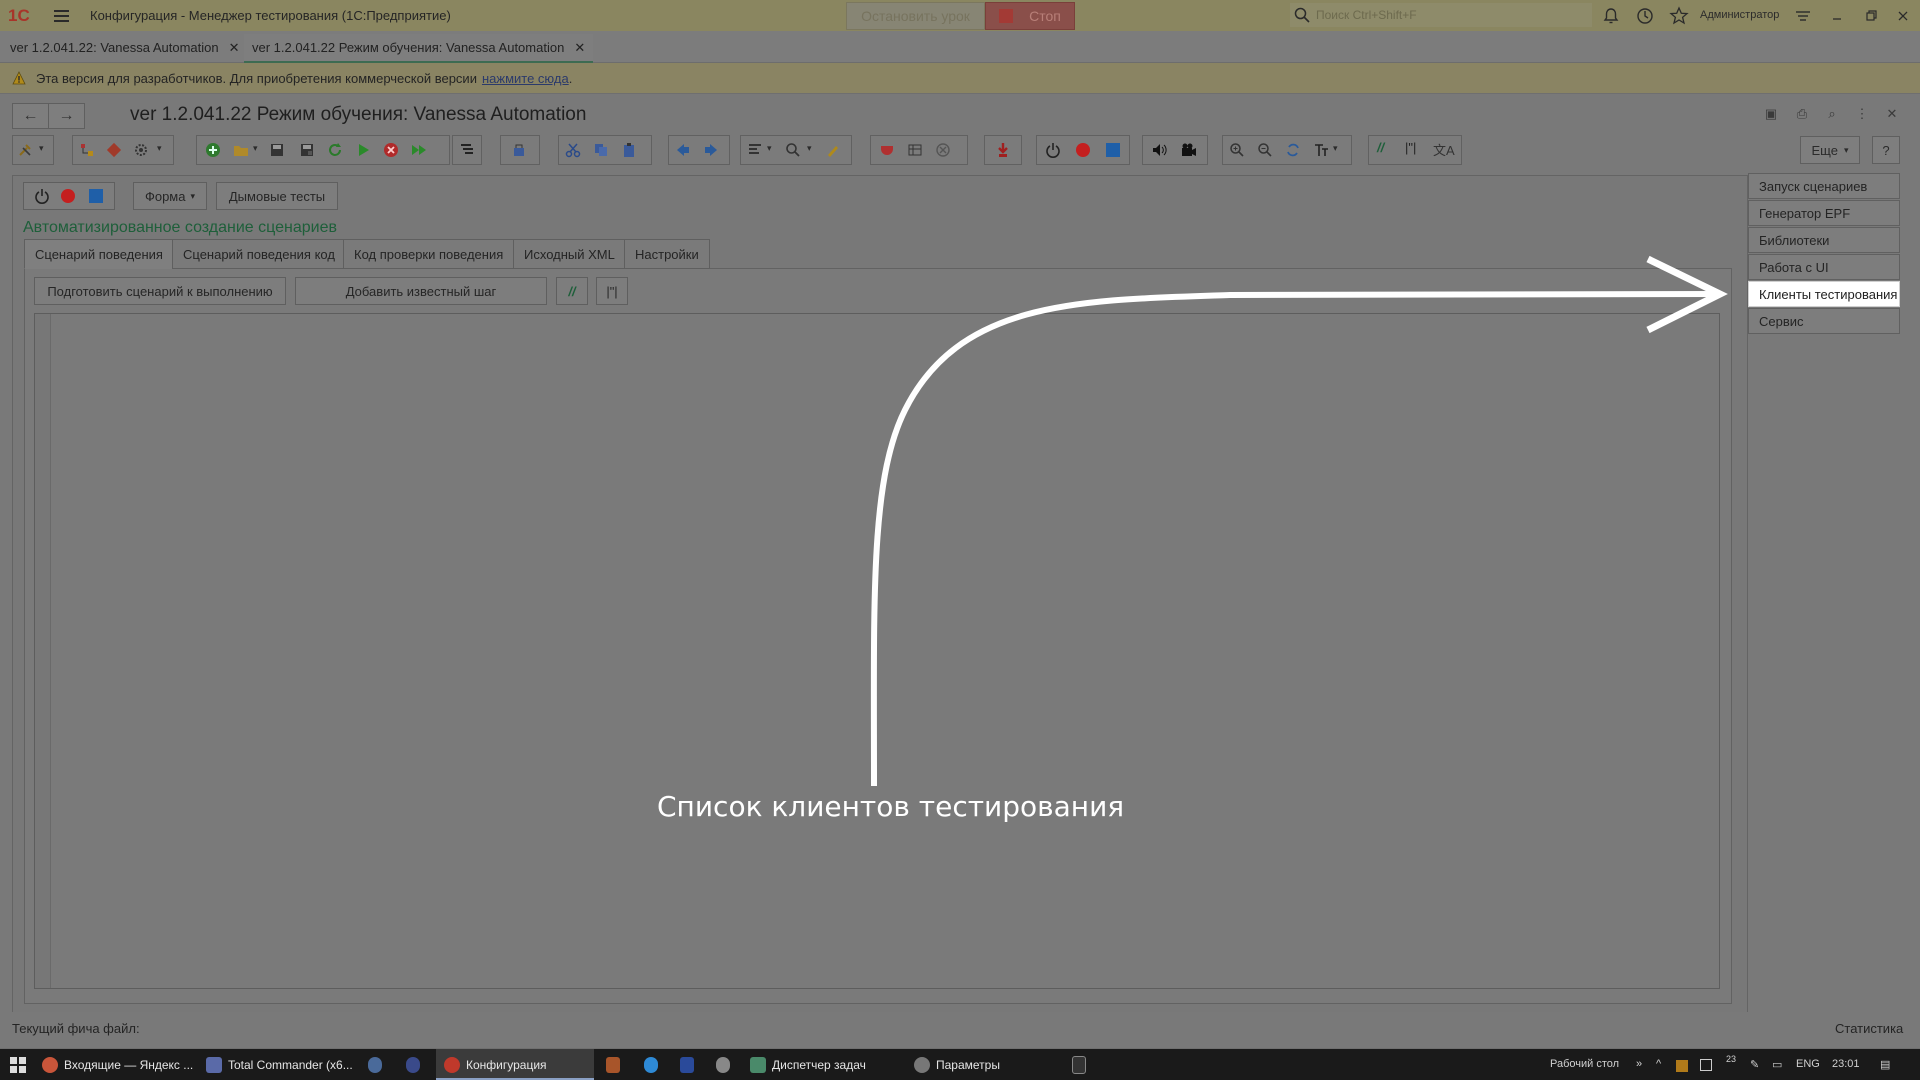  What do you see at coordinates (1706, 1065) in the screenshot?
I see `tray-window-icon` at bounding box center [1706, 1065].